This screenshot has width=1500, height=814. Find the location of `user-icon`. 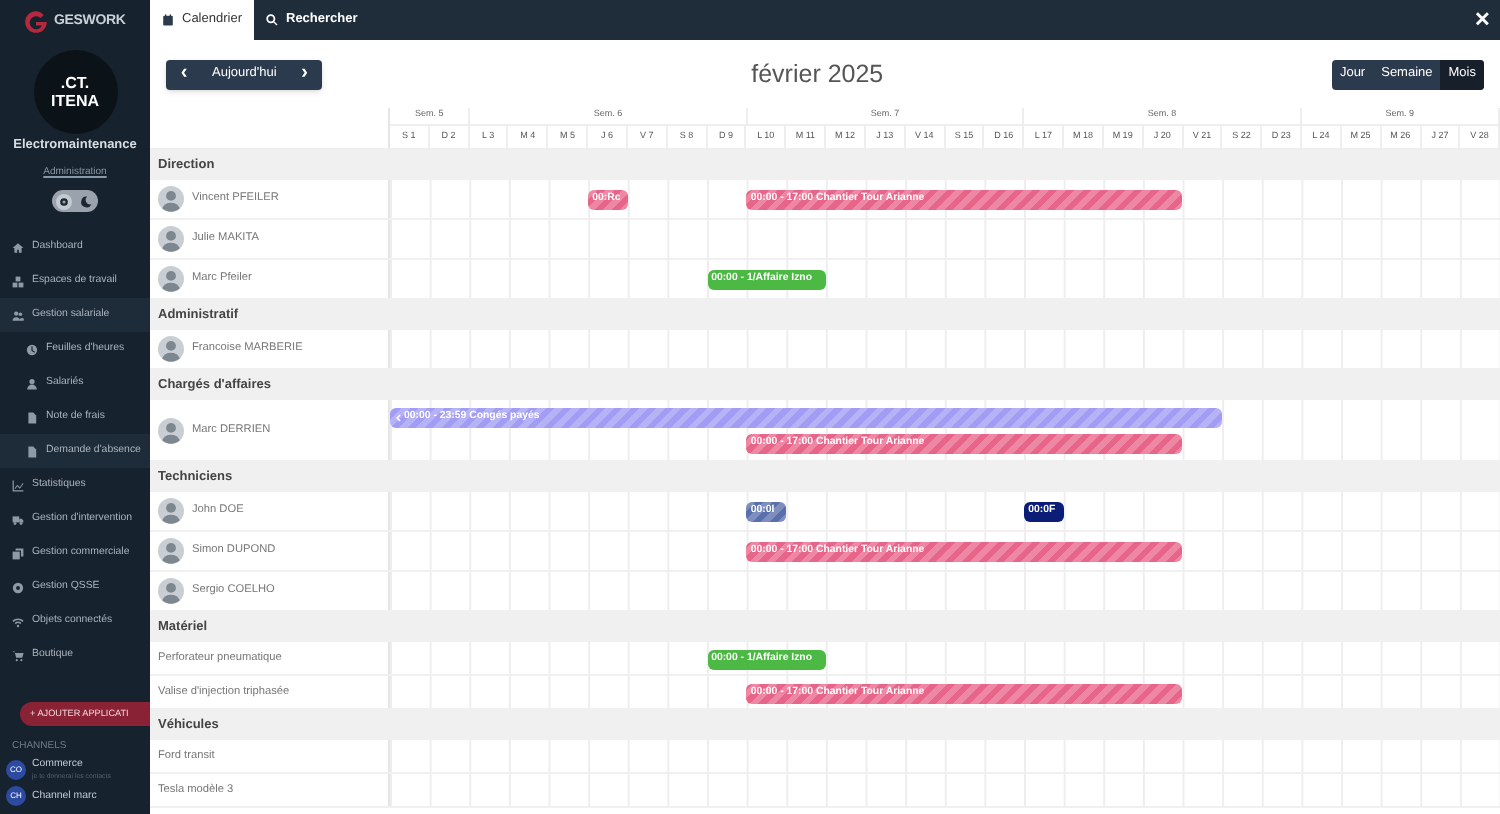

user-icon is located at coordinates (32, 383).